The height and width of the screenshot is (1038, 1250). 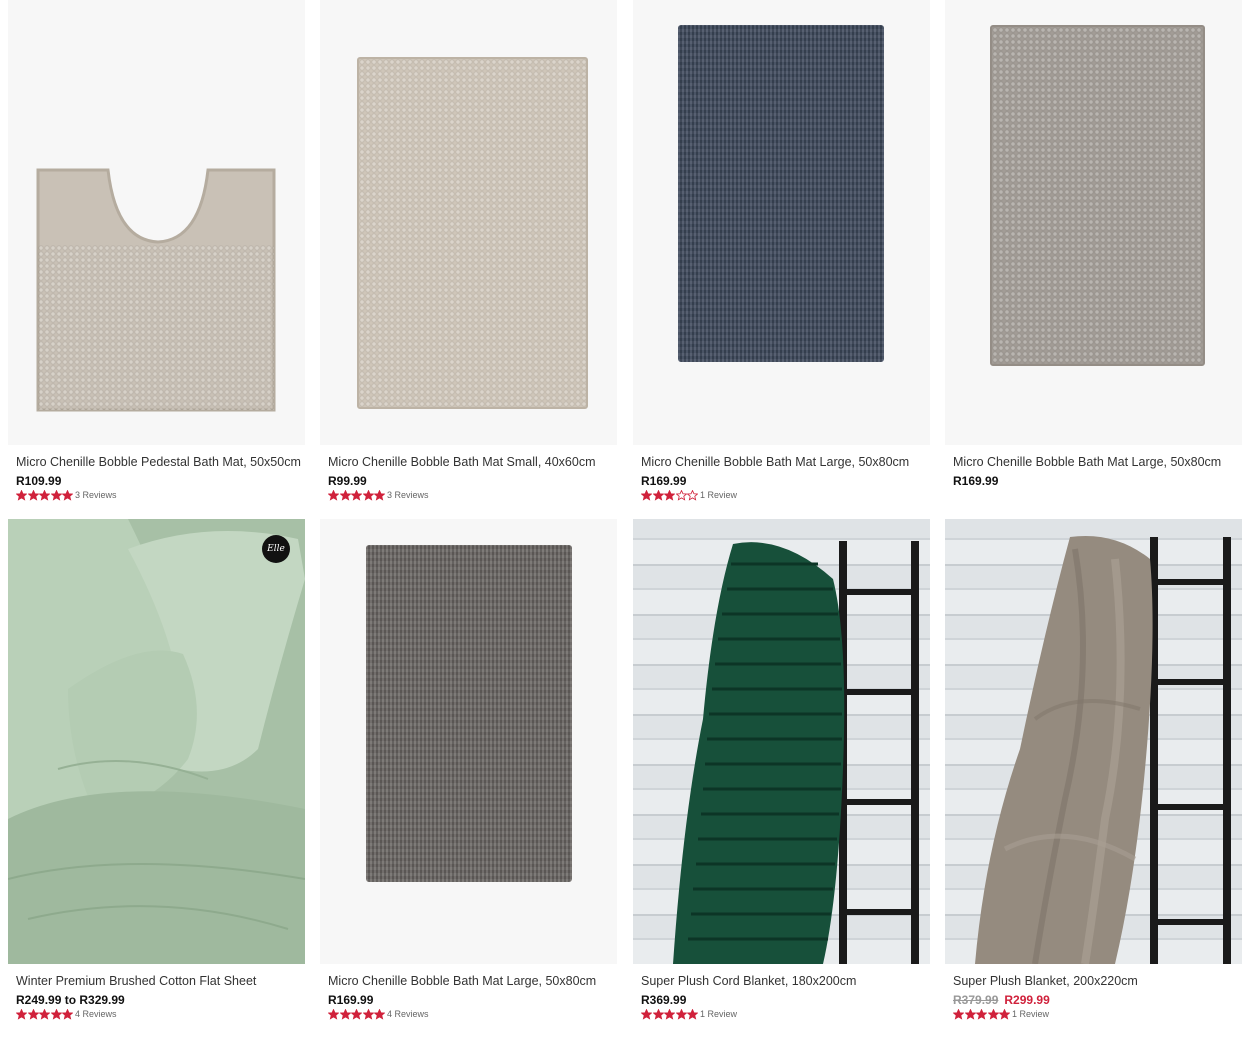 I want to click on bath-mat-navy-image, so click(x=781, y=193).